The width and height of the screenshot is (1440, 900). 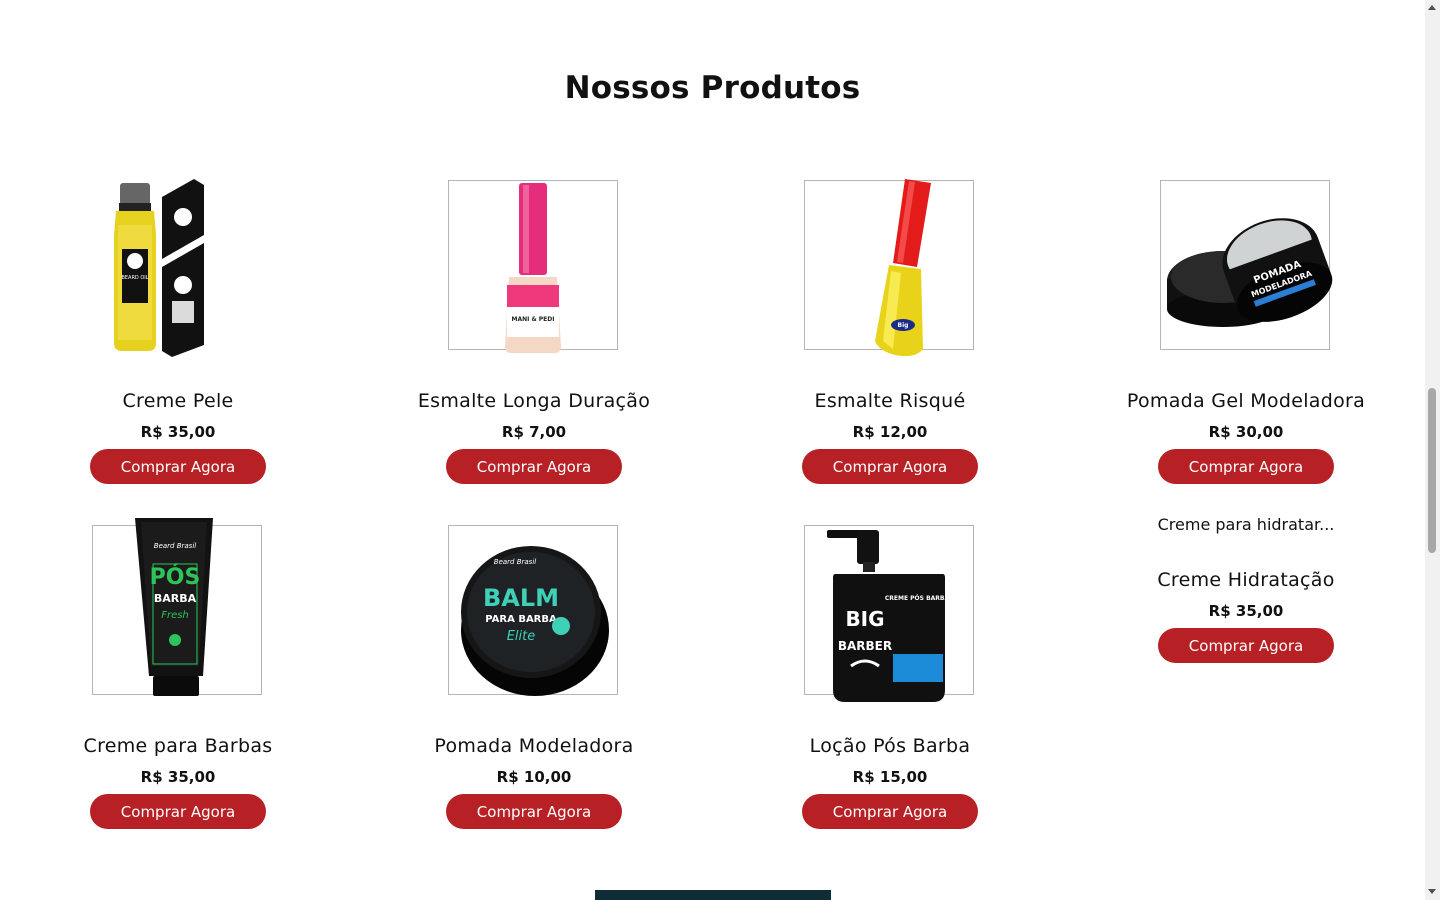 I want to click on product-name: Creme Hidratação, so click(x=1246, y=580).